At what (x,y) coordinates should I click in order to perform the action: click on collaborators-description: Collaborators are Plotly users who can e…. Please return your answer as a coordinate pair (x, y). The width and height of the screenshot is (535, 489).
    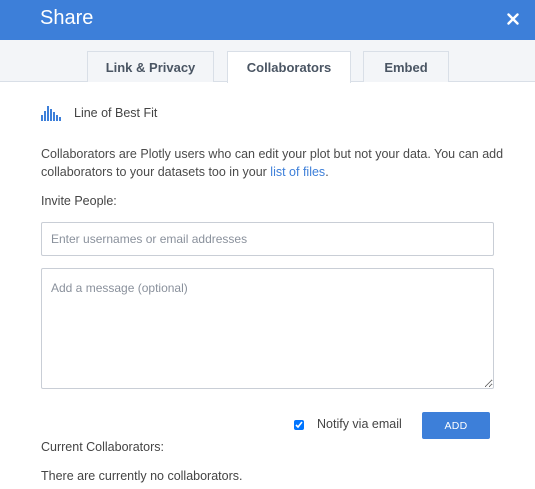
    Looking at the image, I should click on (276, 163).